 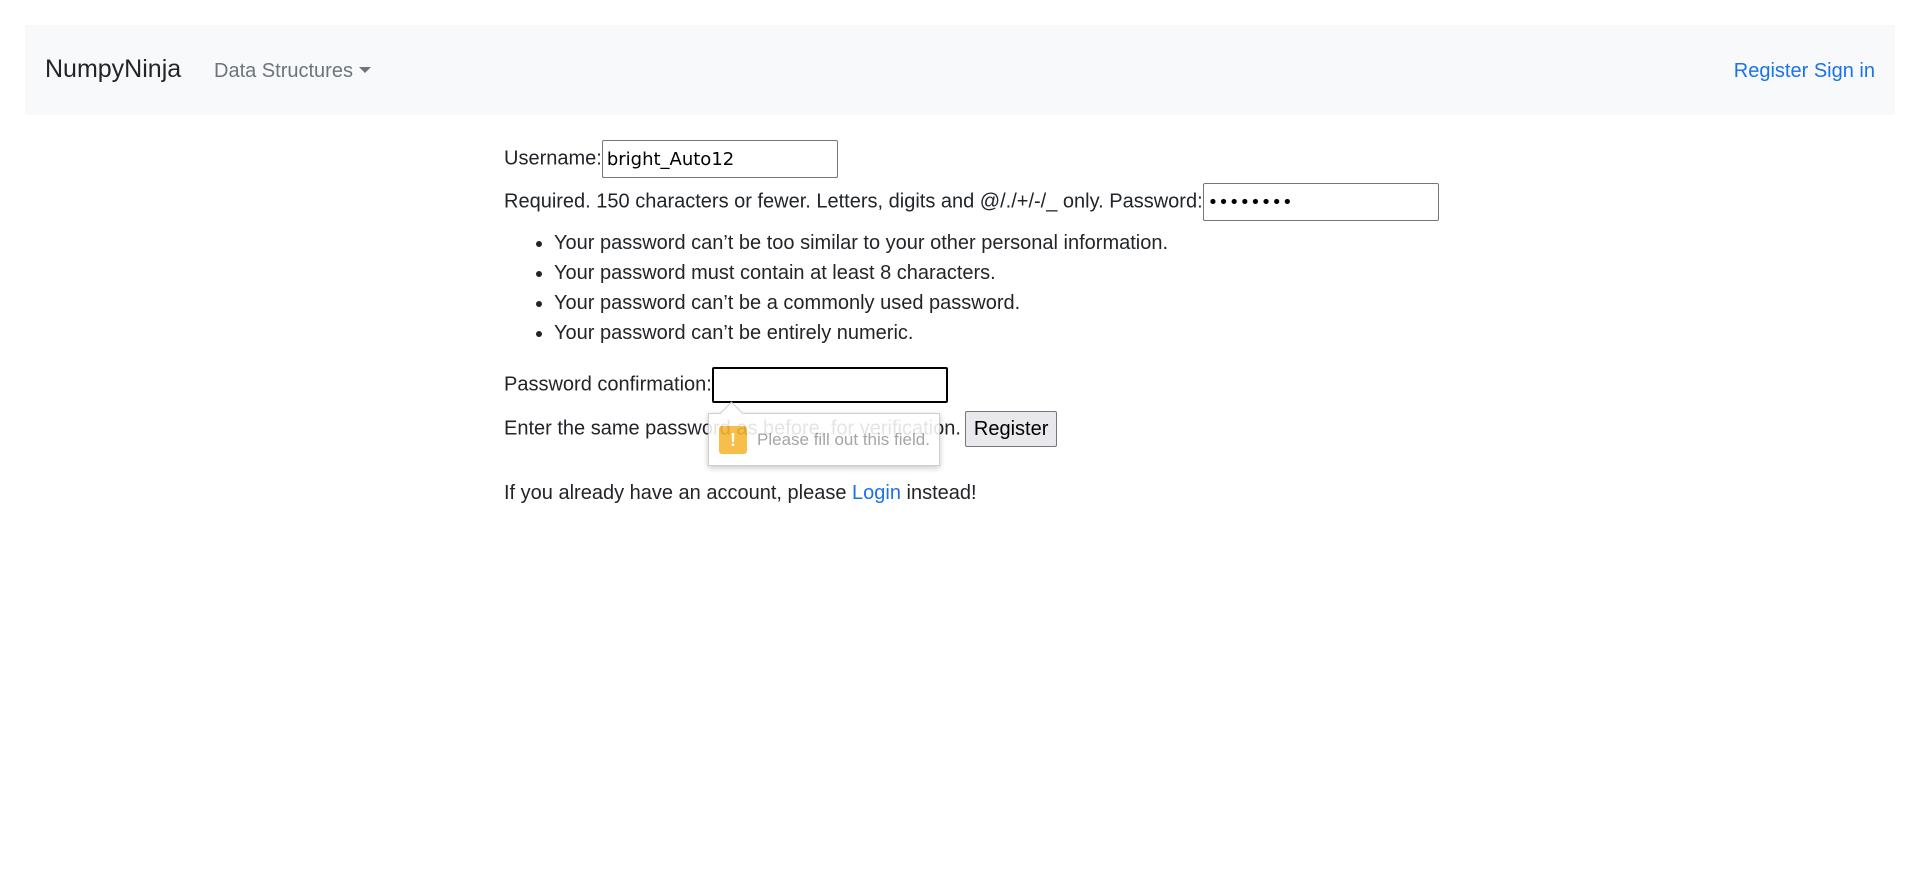 What do you see at coordinates (1844, 71) in the screenshot?
I see `signin-link: Sign in` at bounding box center [1844, 71].